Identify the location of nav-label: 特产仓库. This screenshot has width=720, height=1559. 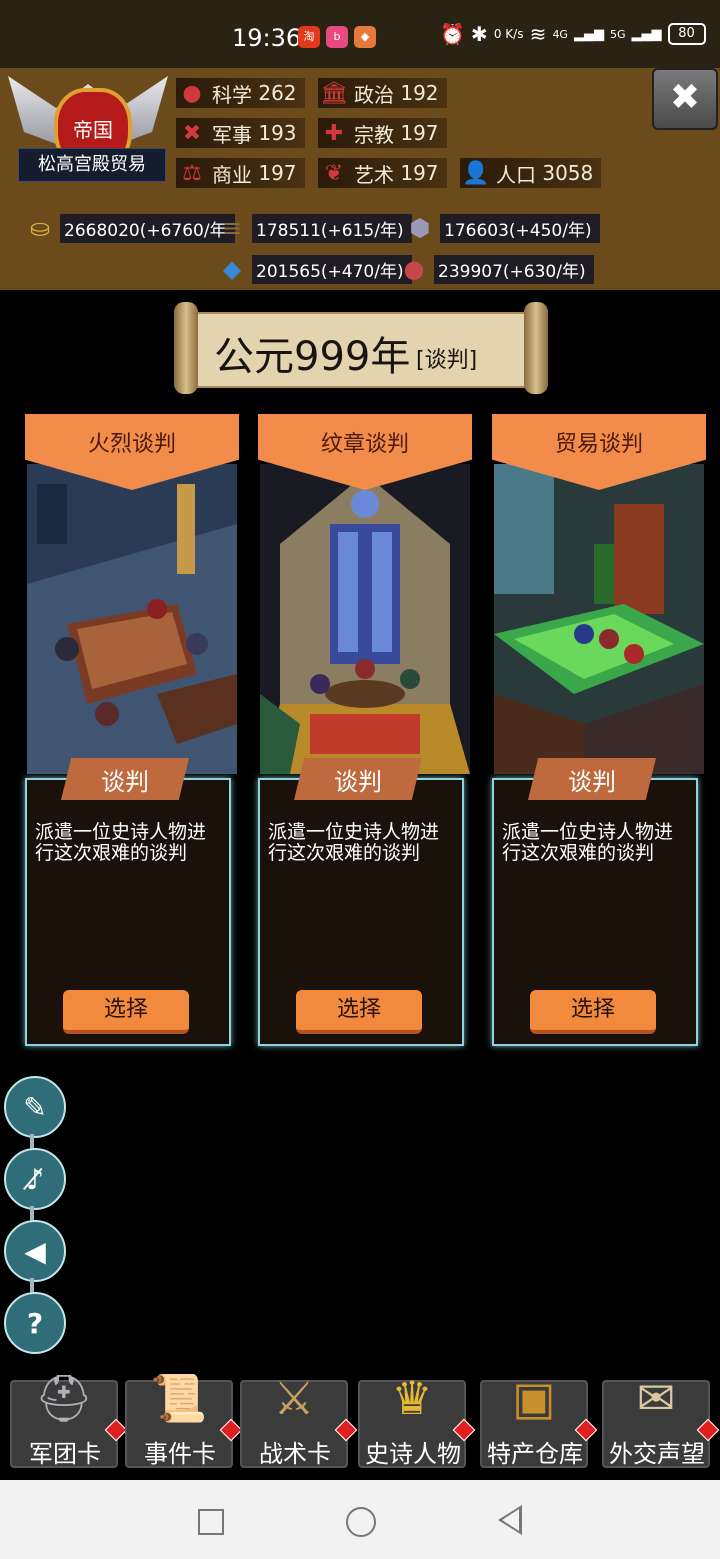
(535, 1454).